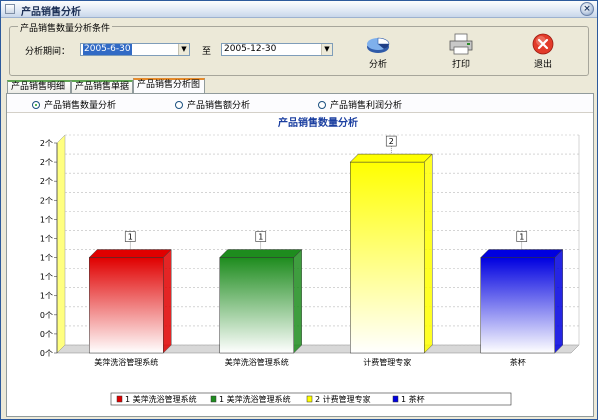  Describe the element at coordinates (518, 362) in the screenshot. I see `x-tick-label: 茶杯` at that location.